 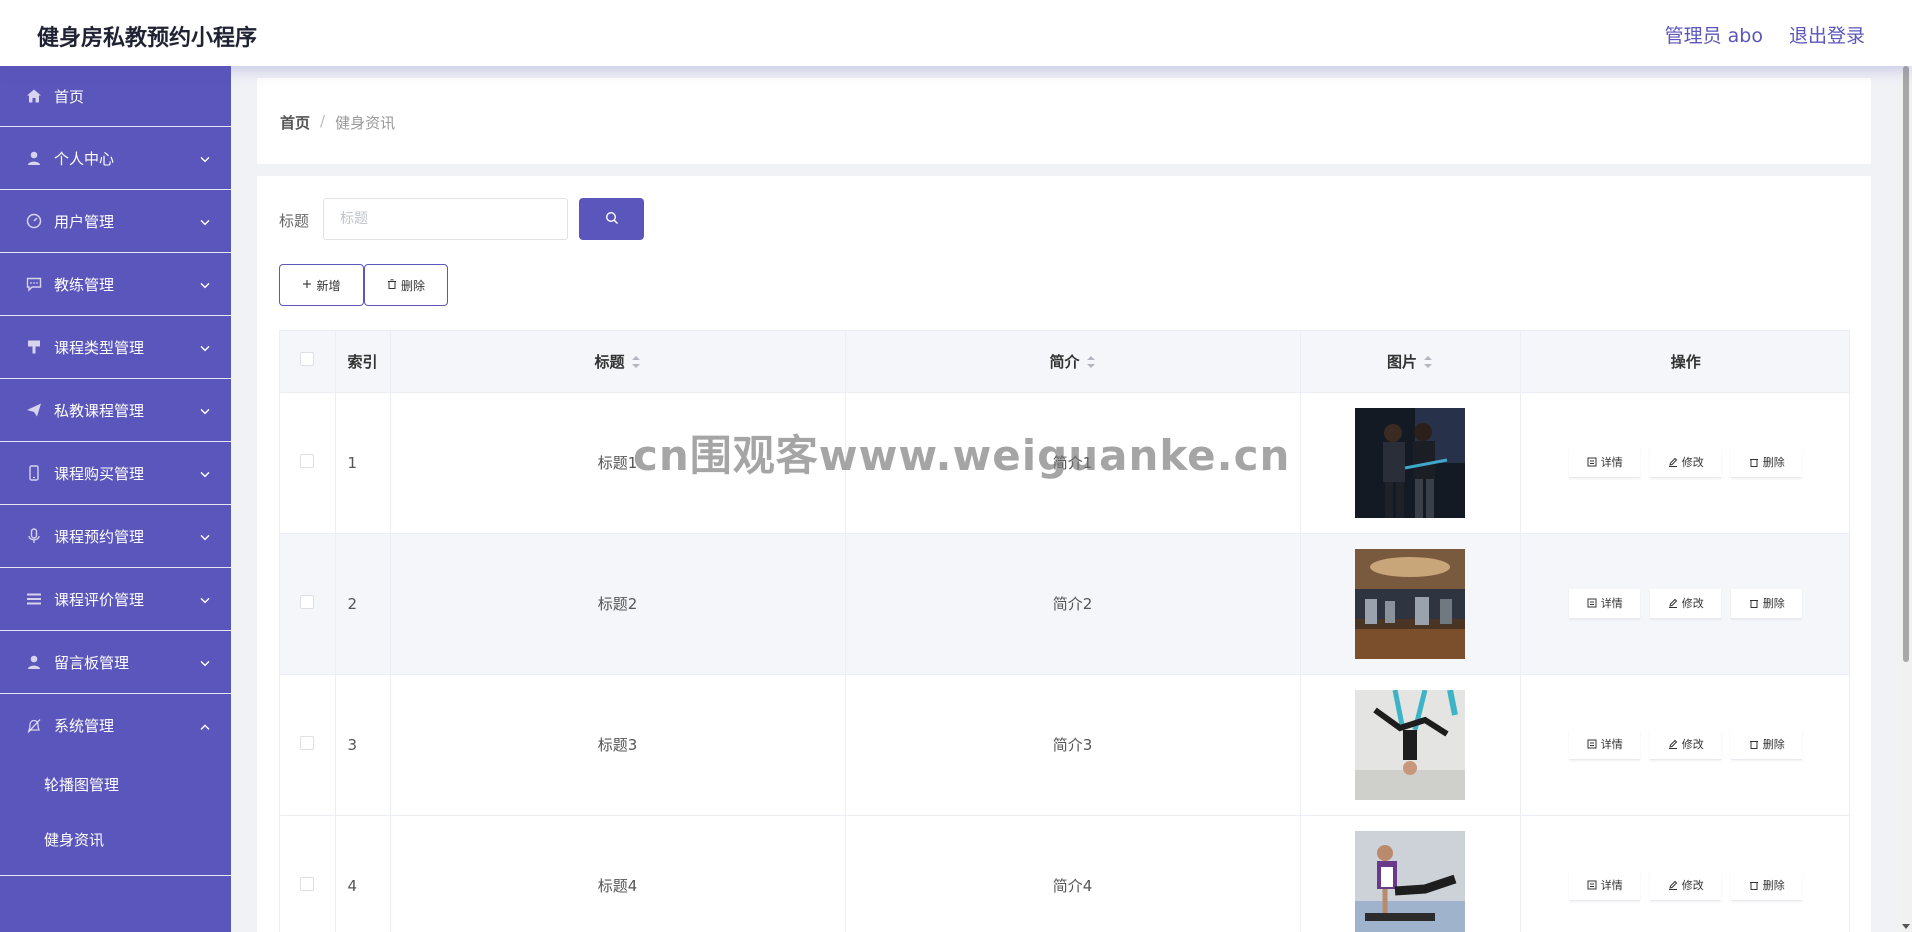 I want to click on sidebar-item-label: 留言板管理, so click(x=92, y=662).